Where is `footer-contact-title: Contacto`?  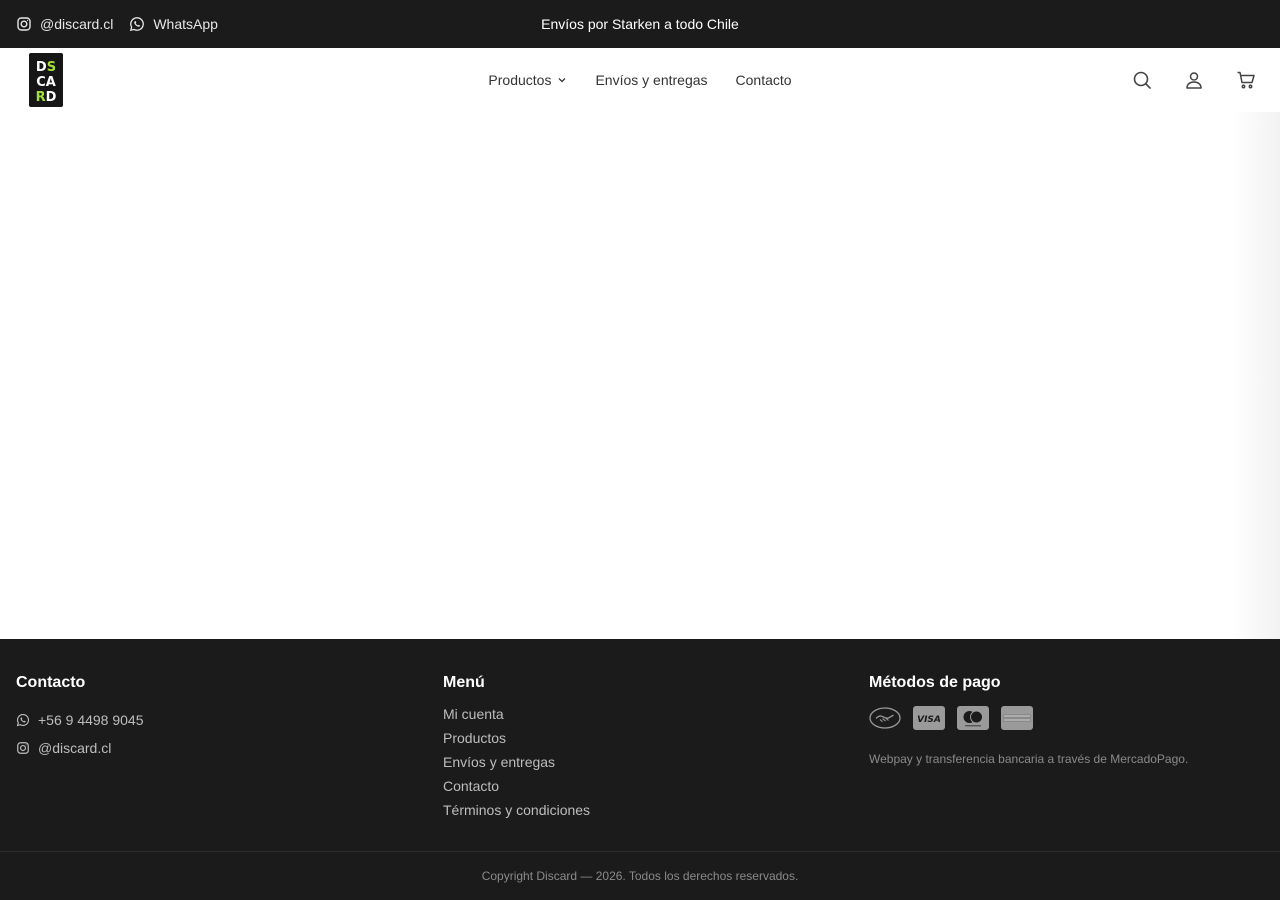
footer-contact-title: Contacto is located at coordinates (51, 682).